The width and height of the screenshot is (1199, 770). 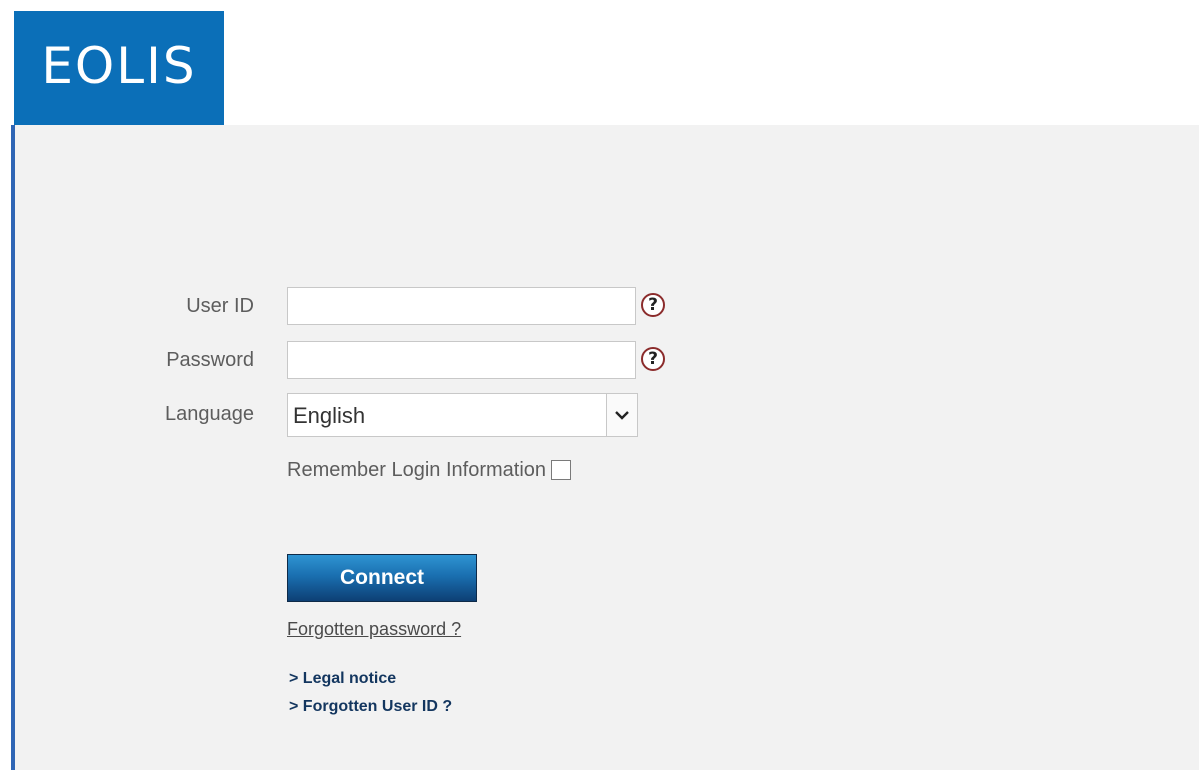 What do you see at coordinates (342, 679) in the screenshot?
I see `legal-notice-link: > Legal notice` at bounding box center [342, 679].